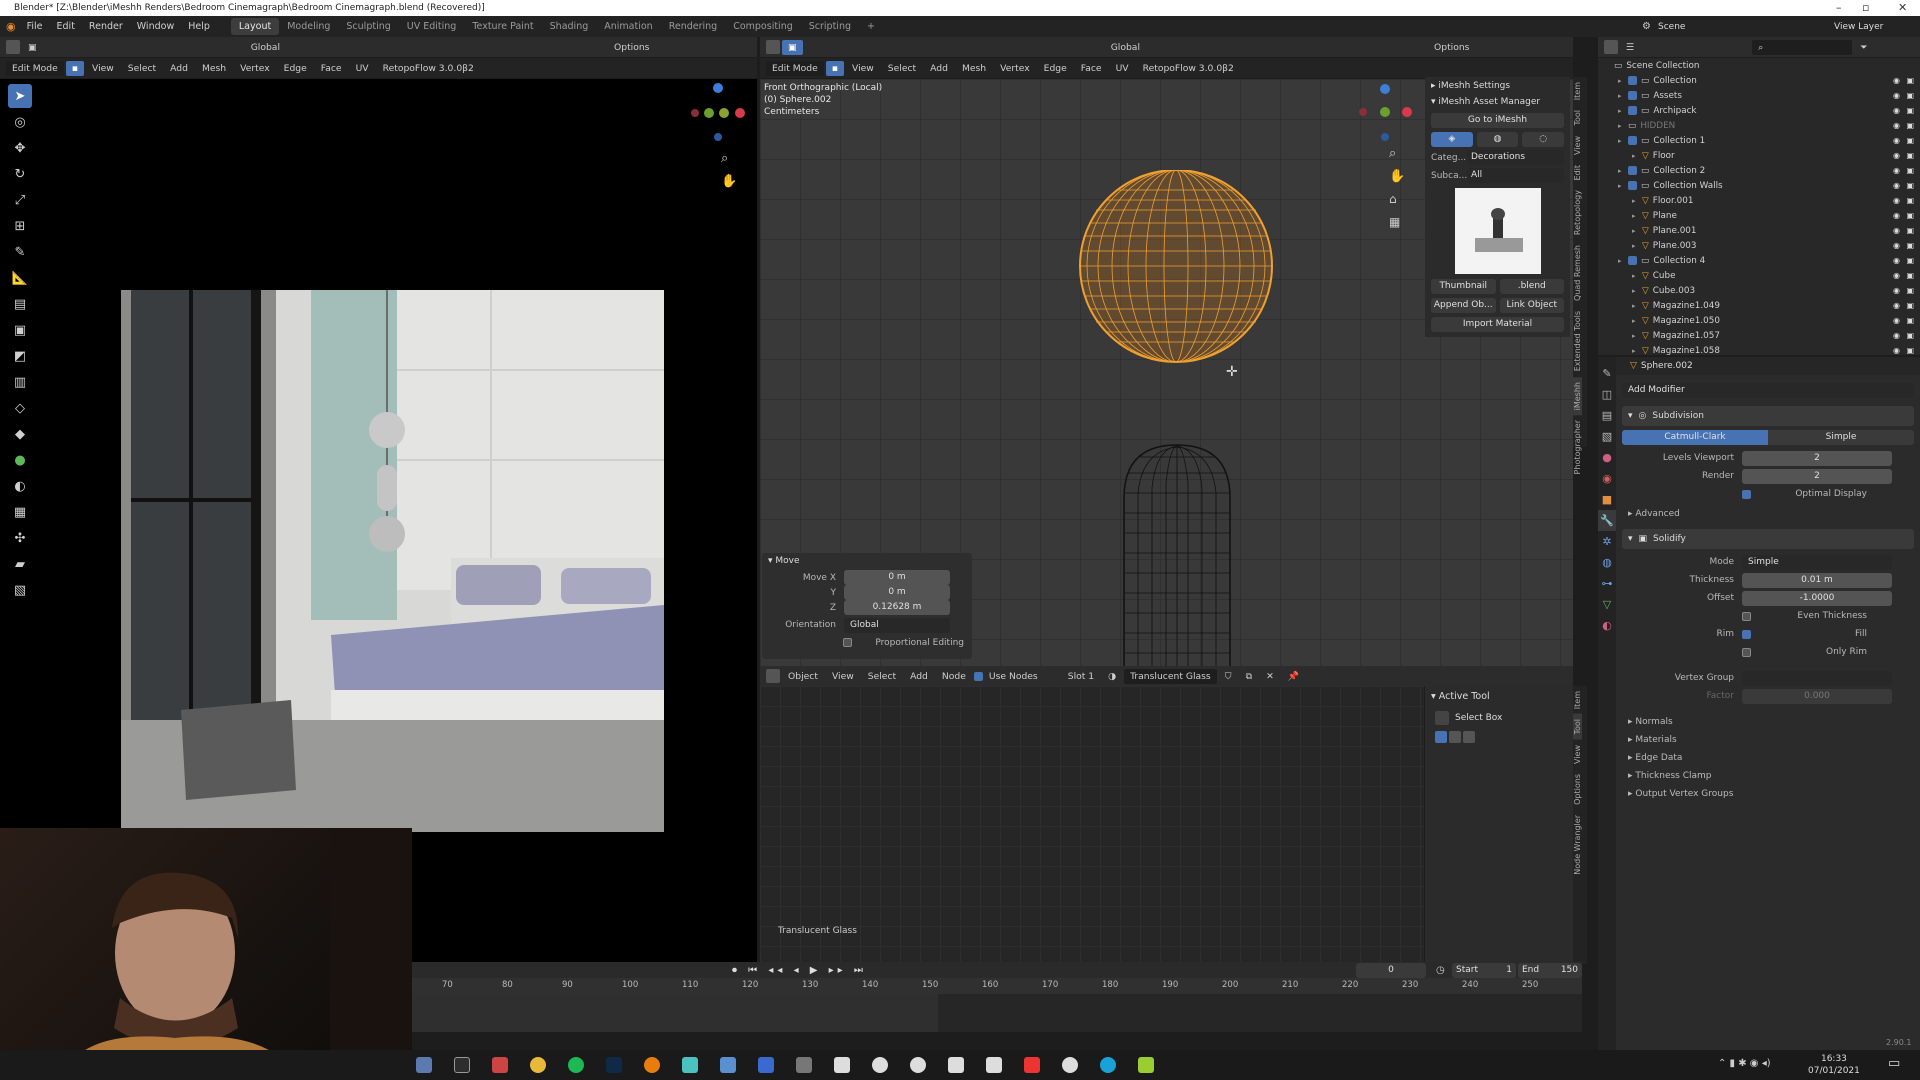 This screenshot has height=1080, width=1920. Describe the element at coordinates (897, 607) in the screenshot. I see `move-z-field: 0.12628 m` at that location.